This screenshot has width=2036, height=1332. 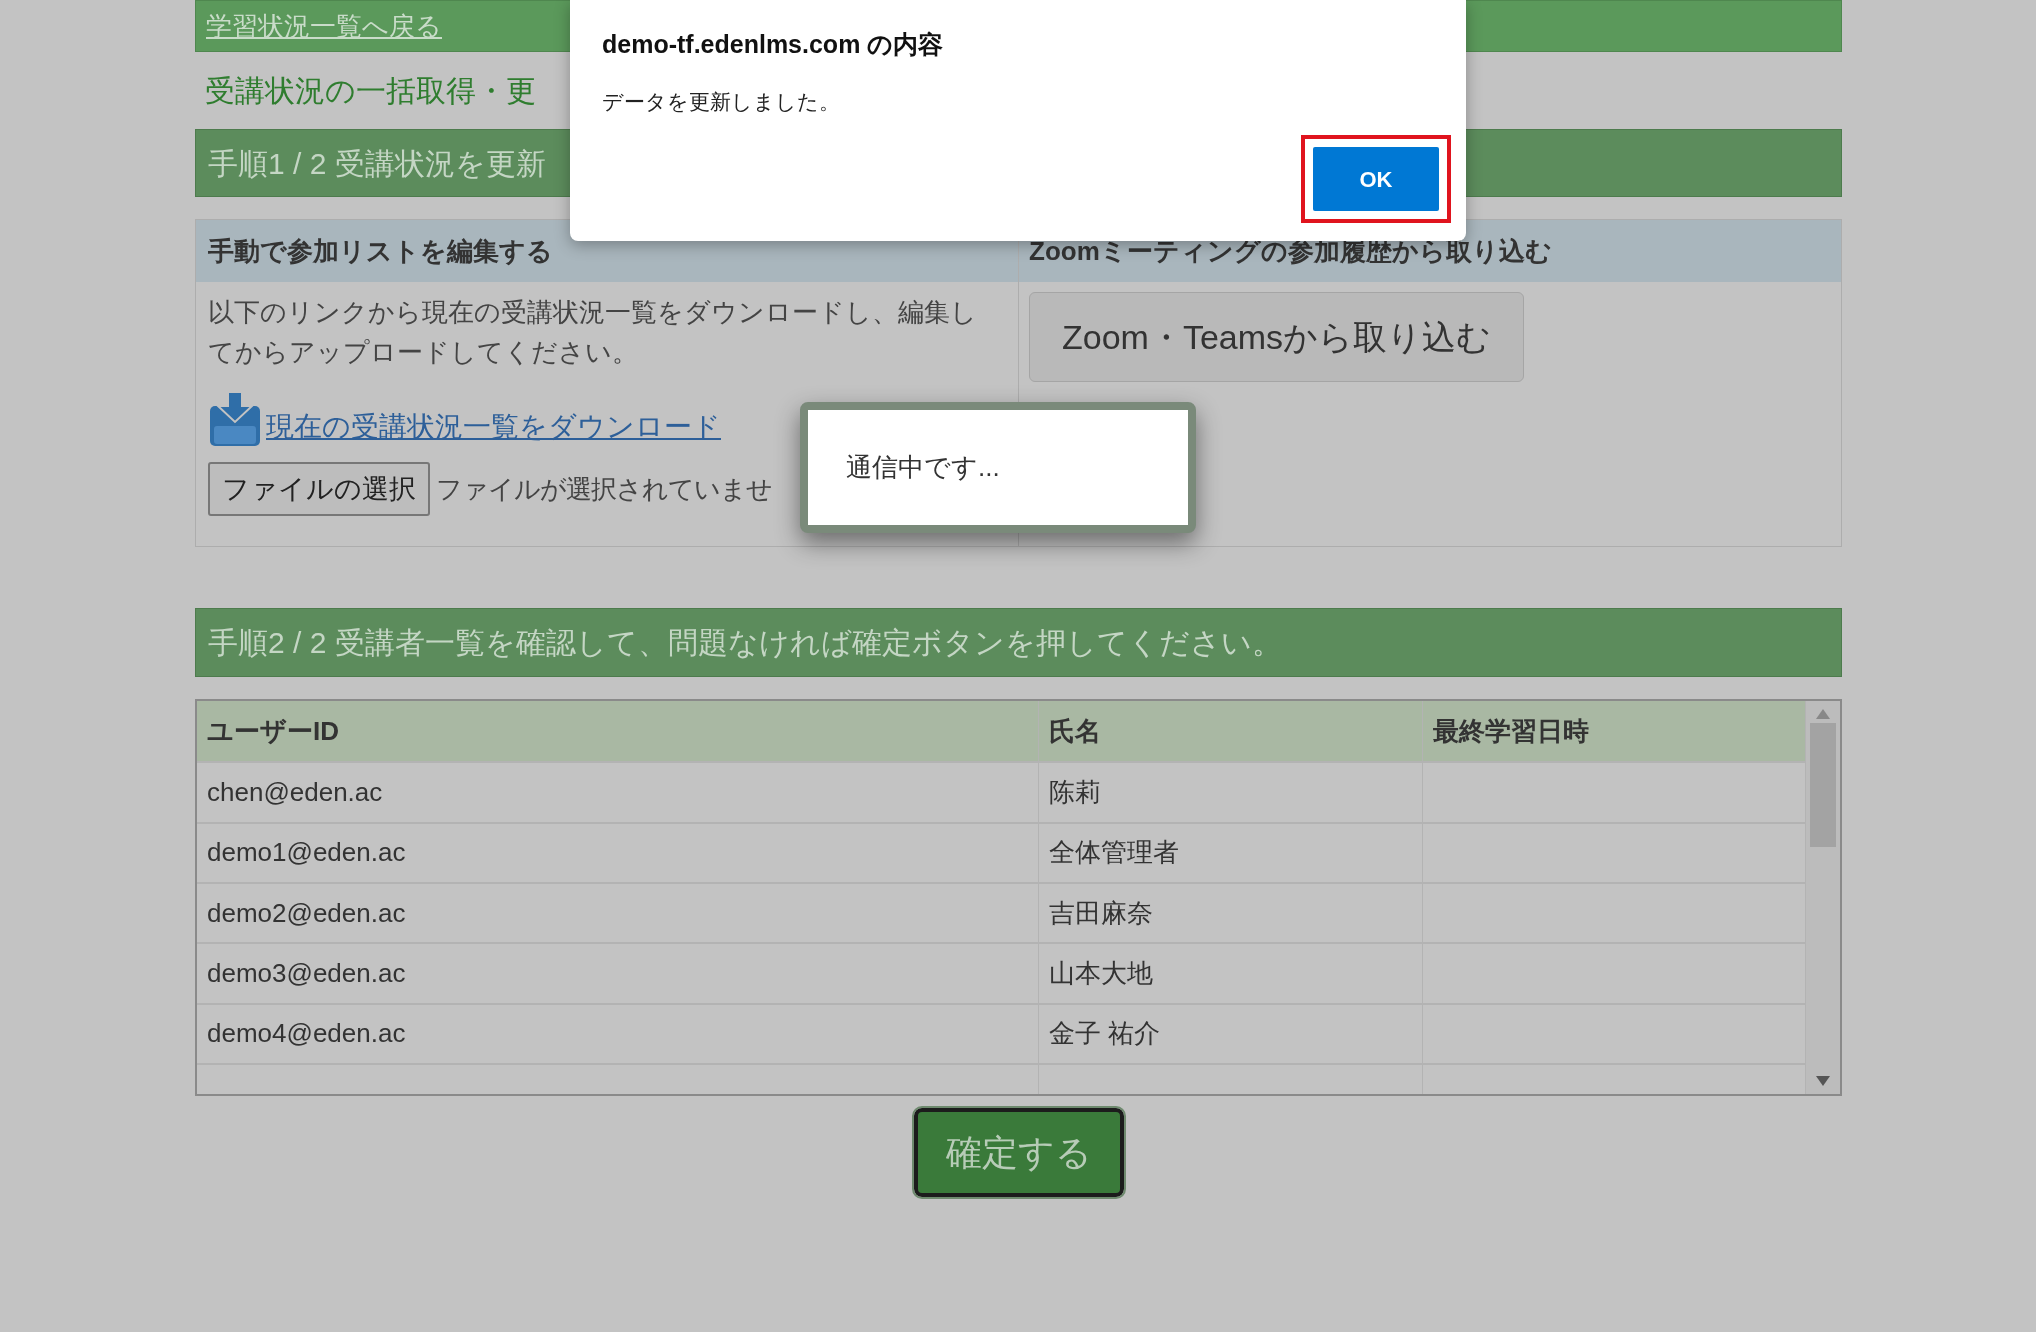 What do you see at coordinates (618, 852) in the screenshot?
I see `table-cell: demo1@eden.ac` at bounding box center [618, 852].